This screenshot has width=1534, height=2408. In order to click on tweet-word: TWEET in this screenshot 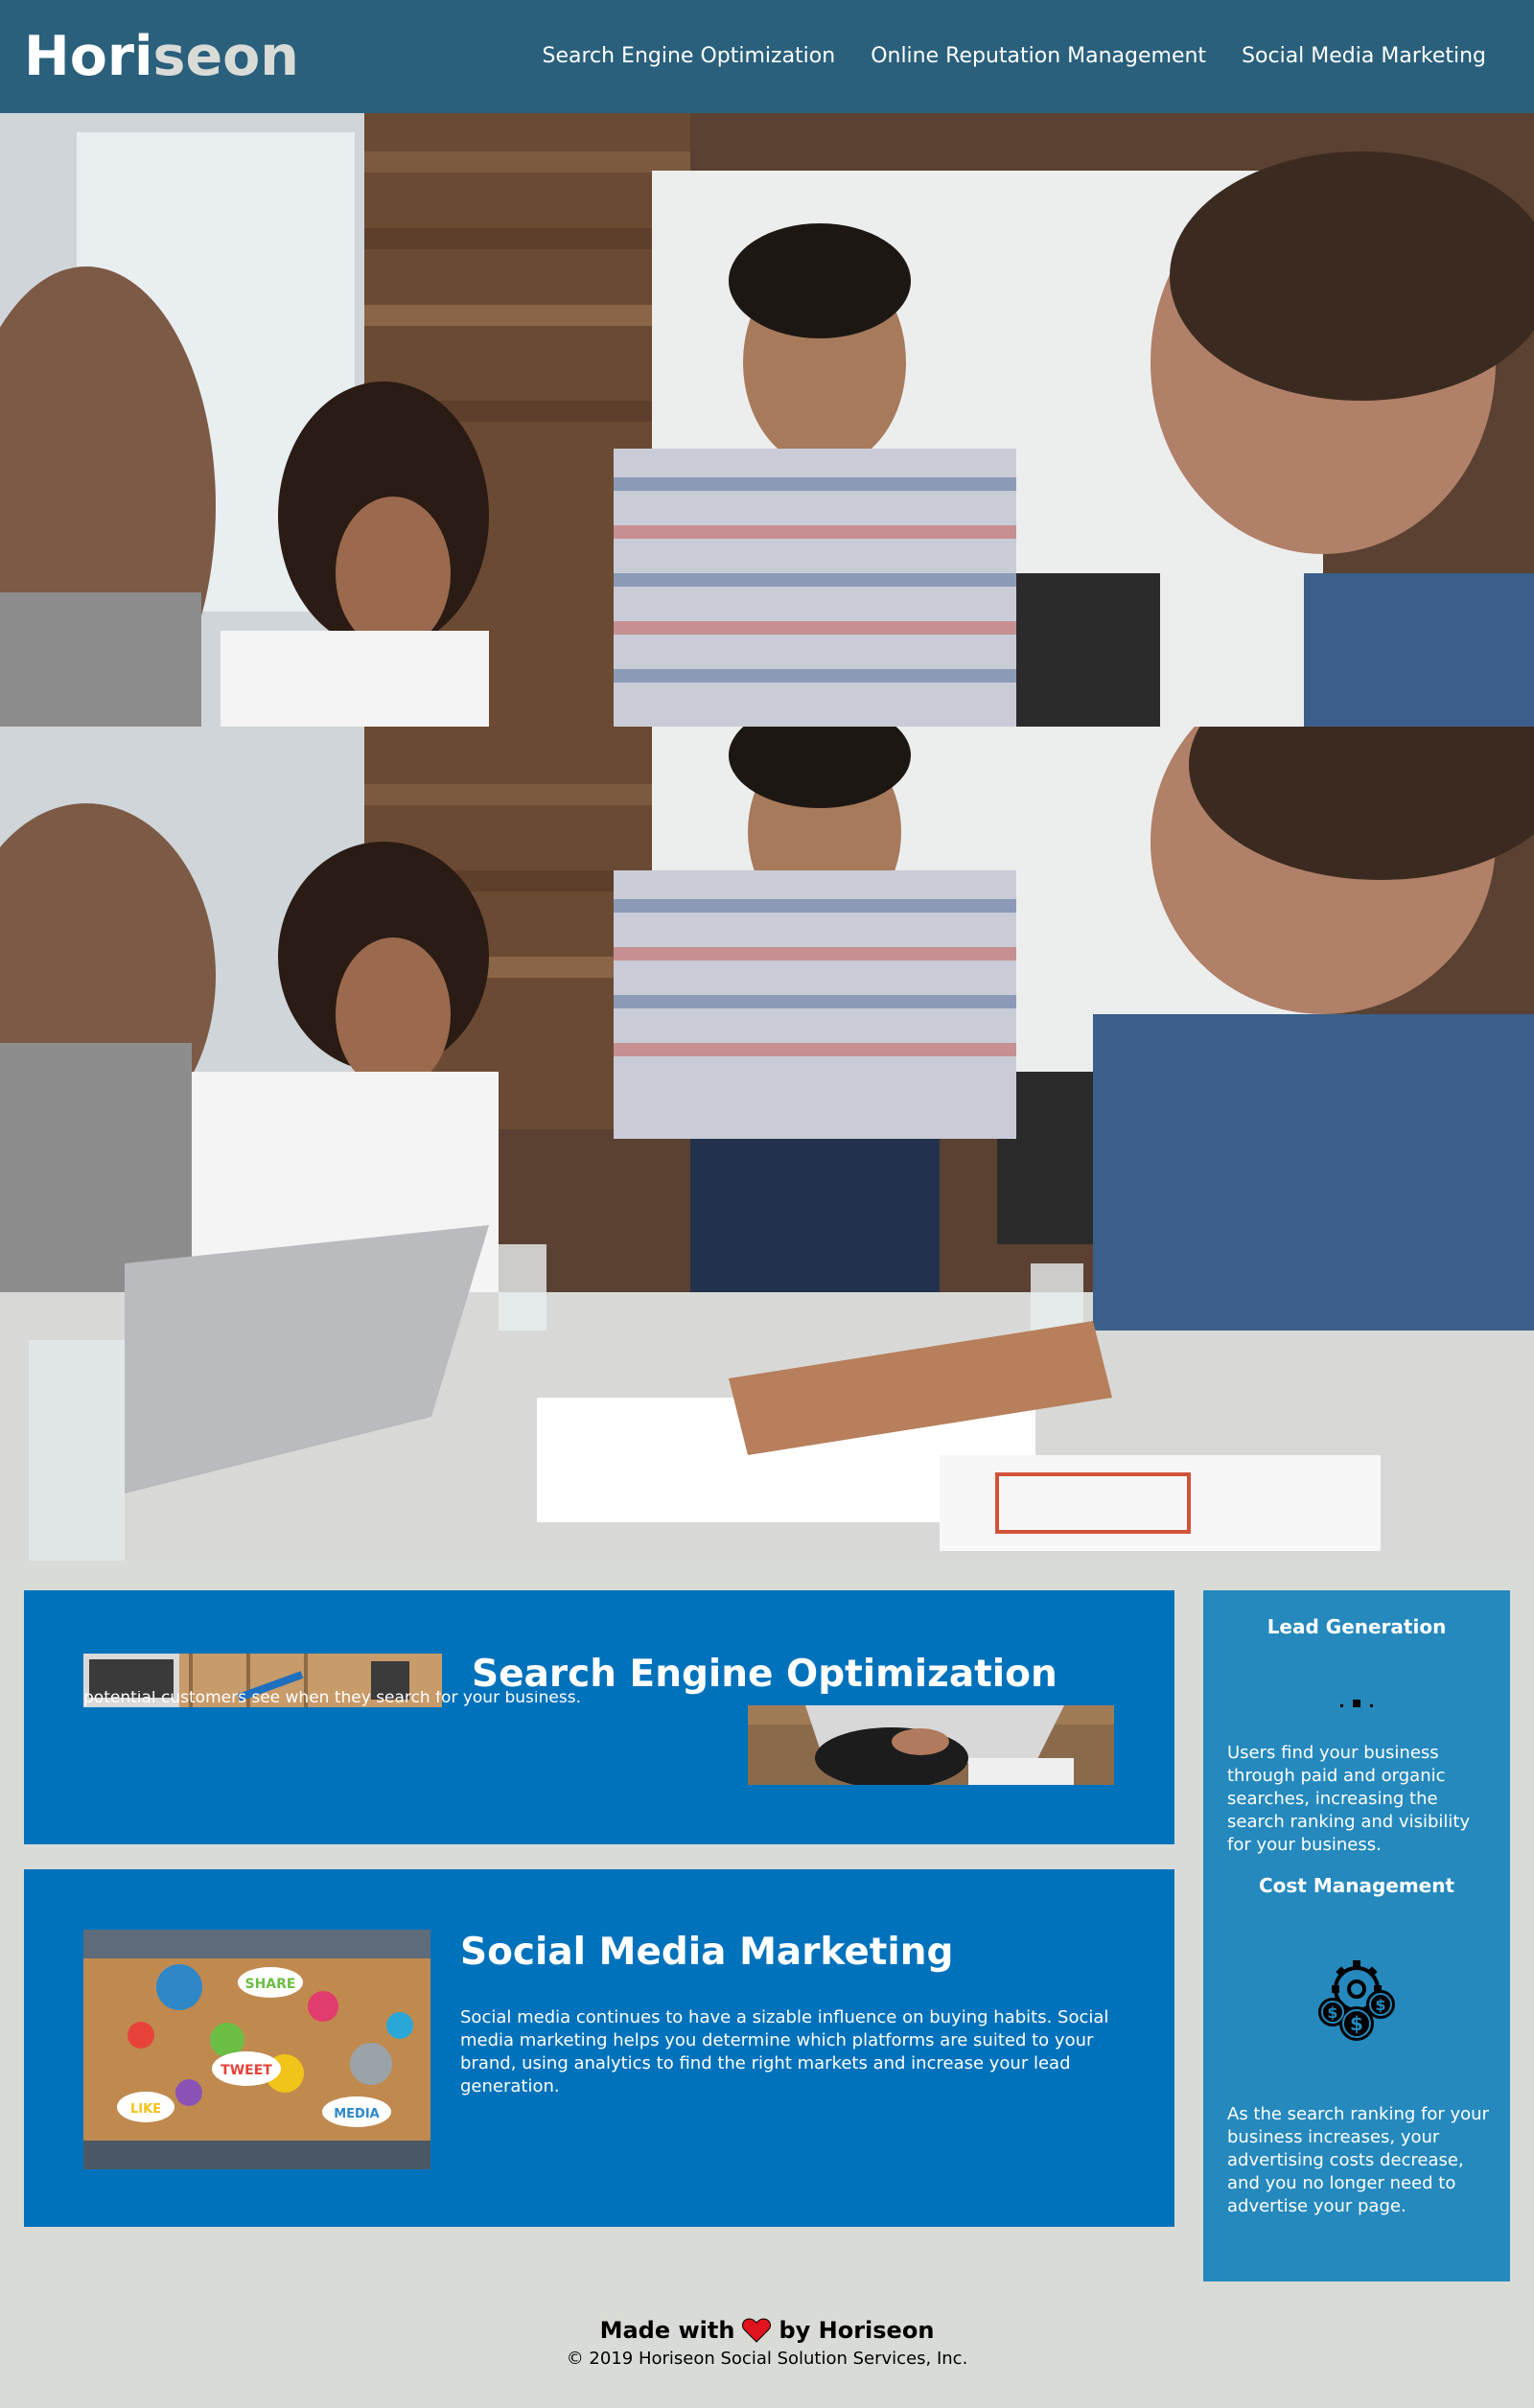, I will do `click(247, 2070)`.